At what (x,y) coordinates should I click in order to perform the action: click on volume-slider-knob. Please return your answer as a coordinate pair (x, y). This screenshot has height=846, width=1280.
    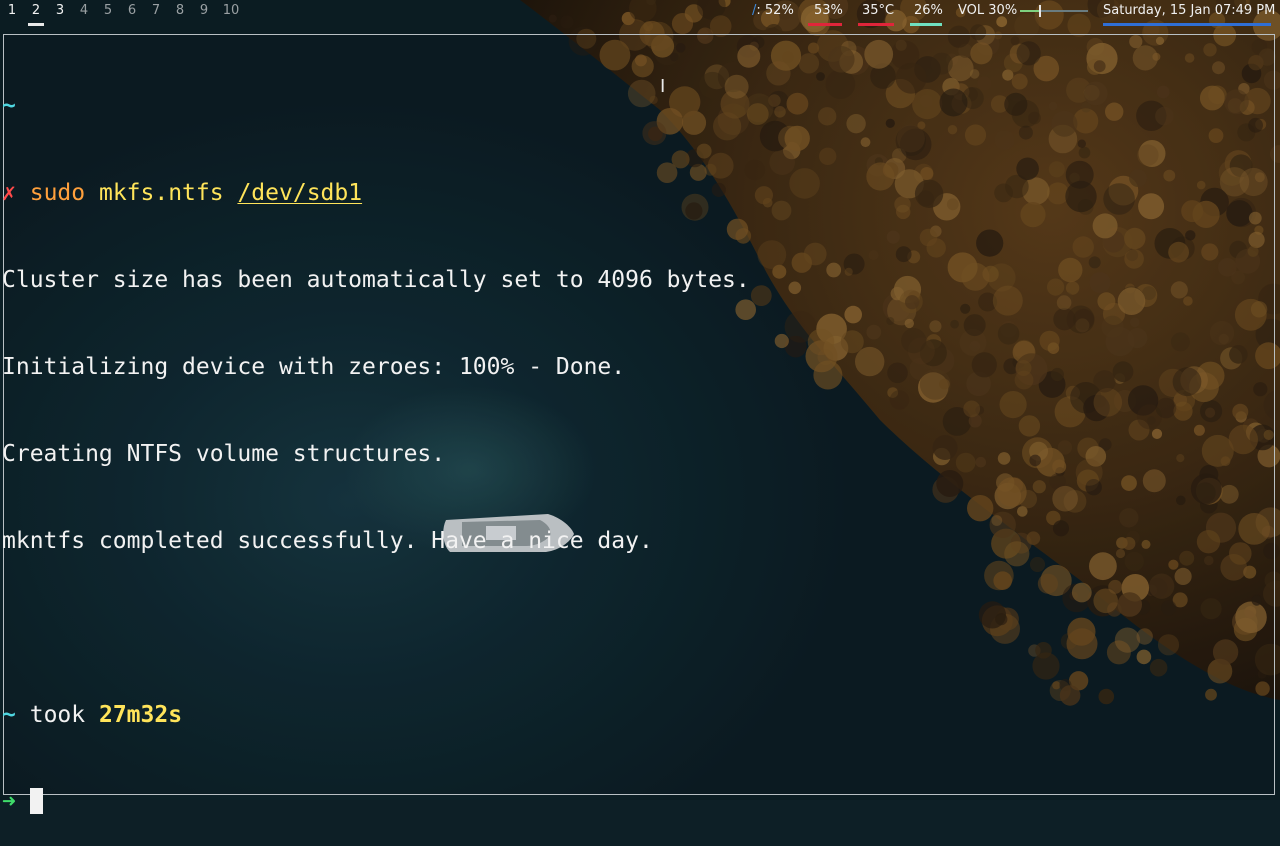
    Looking at the image, I should click on (1040, 11).